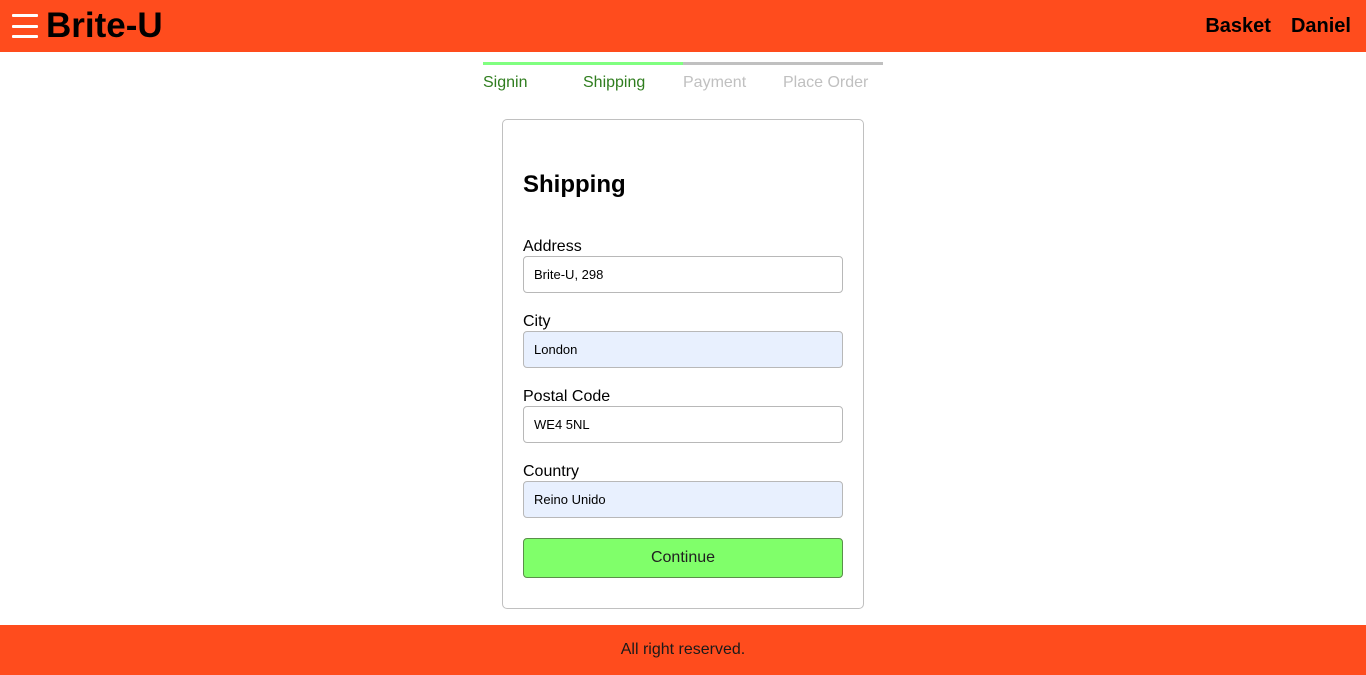 Image resolution: width=1366 pixels, height=675 pixels. What do you see at coordinates (683, 274) in the screenshot?
I see `address-input` at bounding box center [683, 274].